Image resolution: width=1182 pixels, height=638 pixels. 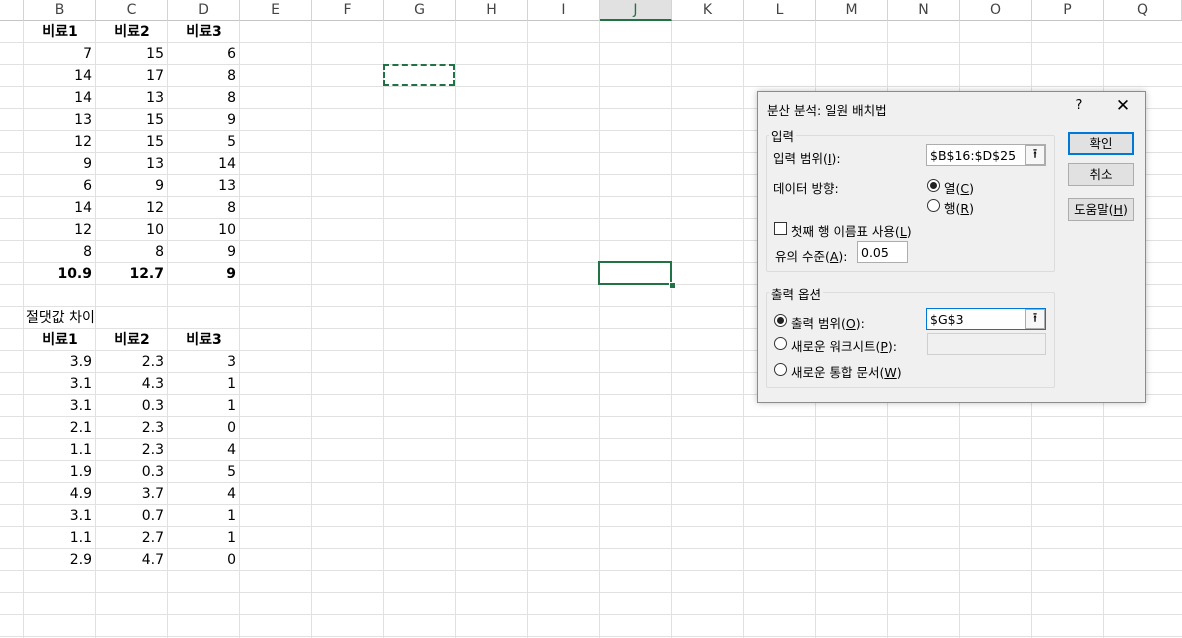 What do you see at coordinates (1035, 319) in the screenshot?
I see `output-range-collapse-button: ⭱` at bounding box center [1035, 319].